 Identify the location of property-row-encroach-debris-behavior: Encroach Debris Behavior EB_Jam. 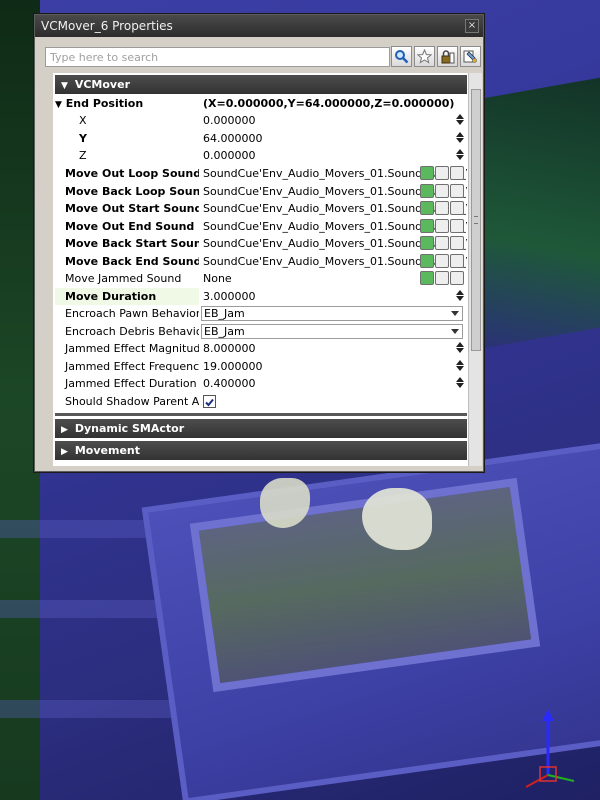
(261, 331).